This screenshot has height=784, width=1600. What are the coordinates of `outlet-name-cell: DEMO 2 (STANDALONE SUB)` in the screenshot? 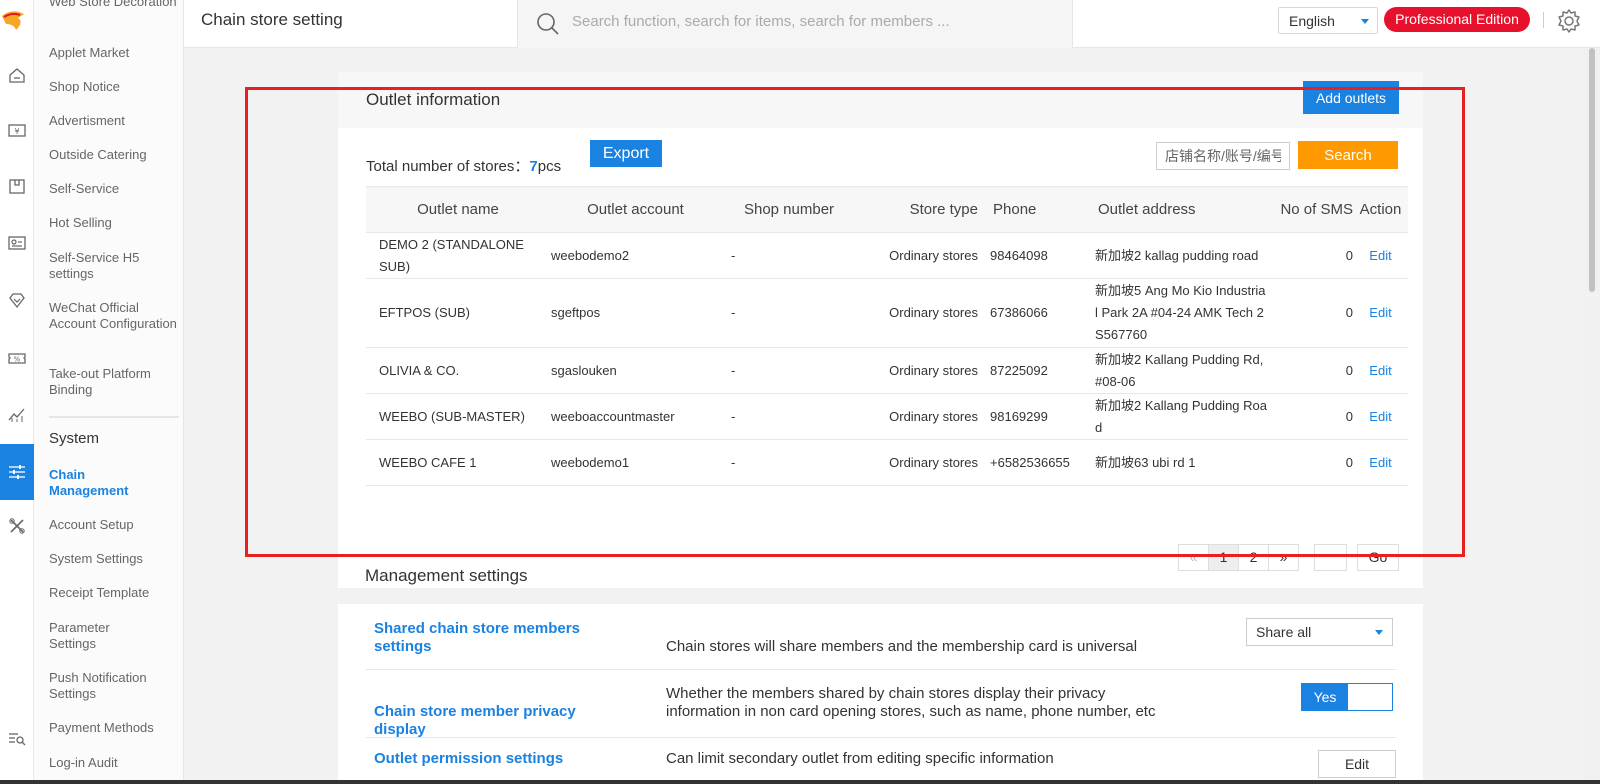 It's located at (458, 255).